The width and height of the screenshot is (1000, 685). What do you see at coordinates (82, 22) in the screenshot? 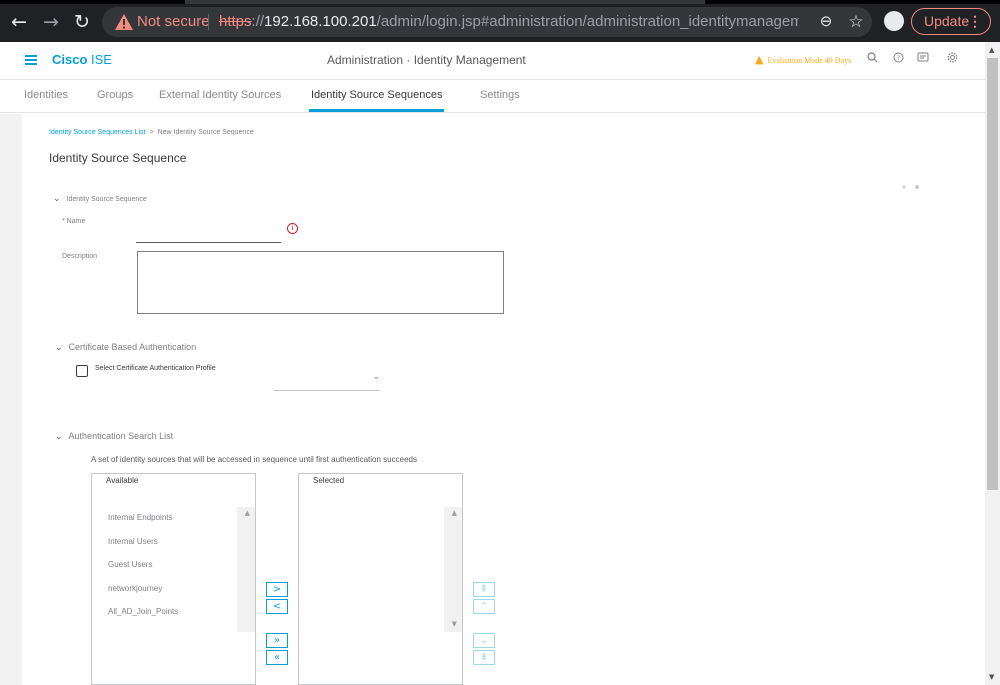
I see `reload-icon: ↻` at bounding box center [82, 22].